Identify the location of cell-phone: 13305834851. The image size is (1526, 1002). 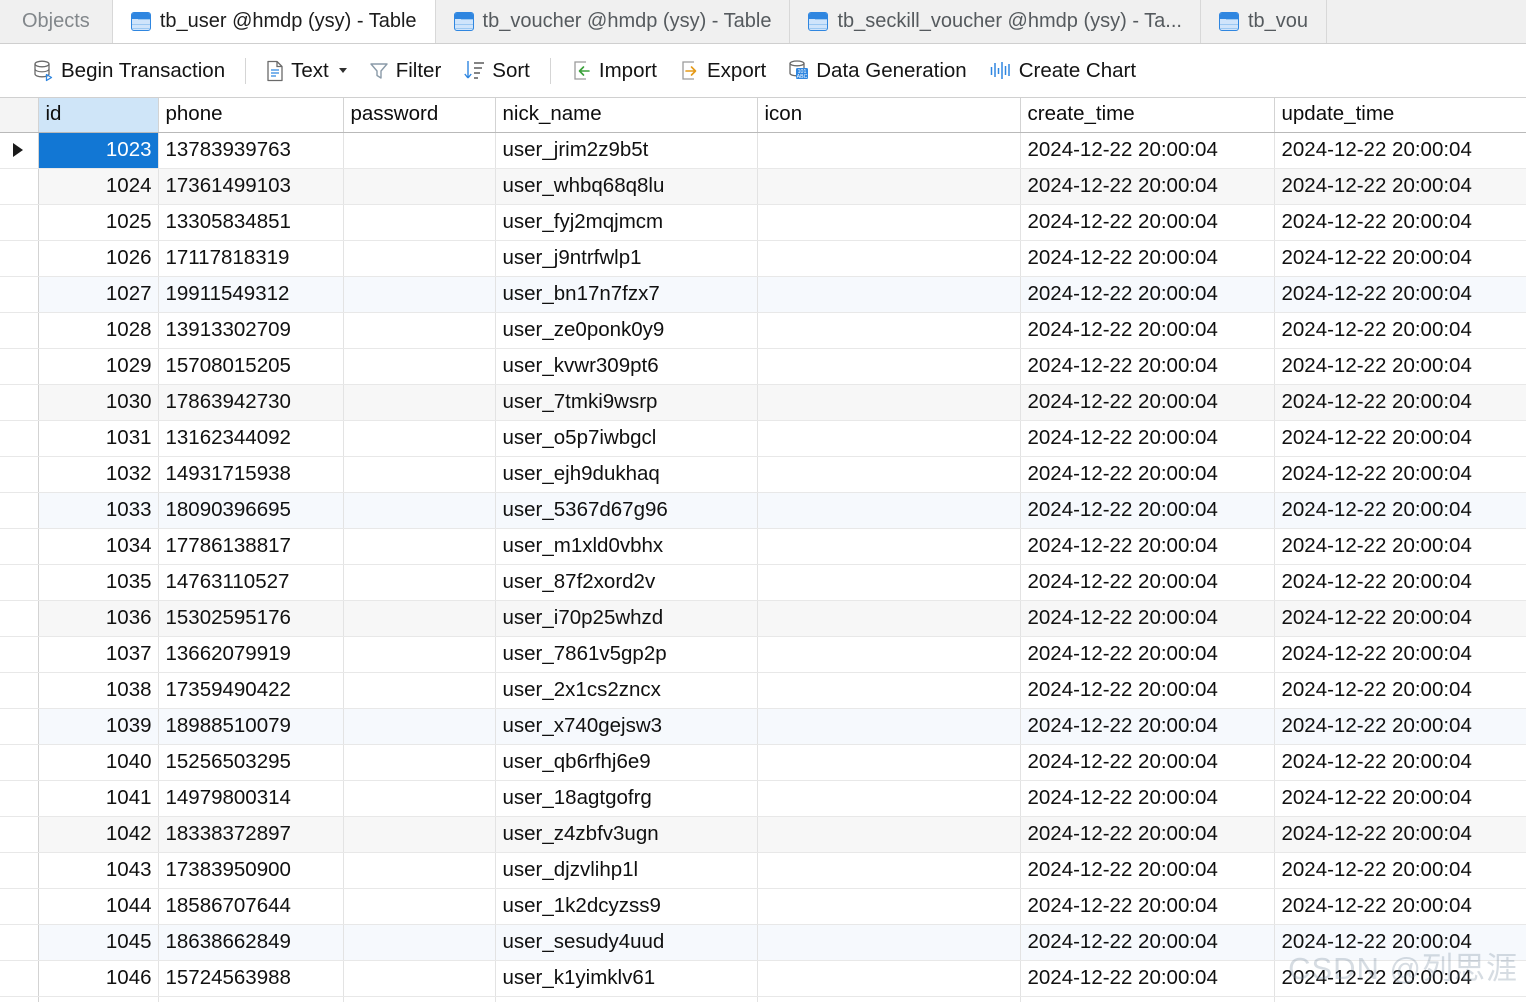
(251, 222).